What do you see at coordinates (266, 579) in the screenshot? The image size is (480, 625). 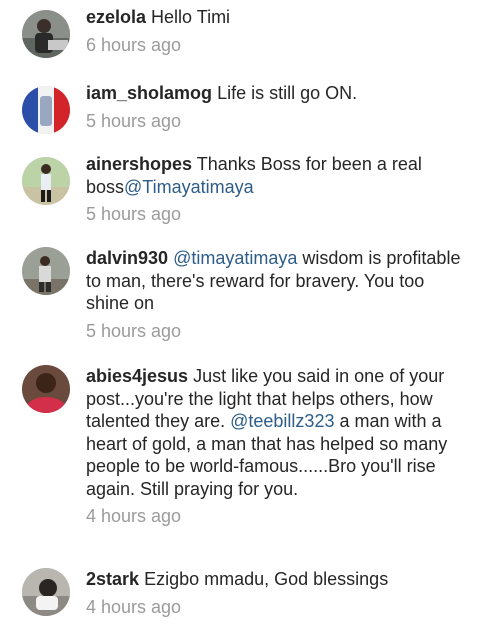 I see `comment-text: Ezigbo mmadu, God blessings` at bounding box center [266, 579].